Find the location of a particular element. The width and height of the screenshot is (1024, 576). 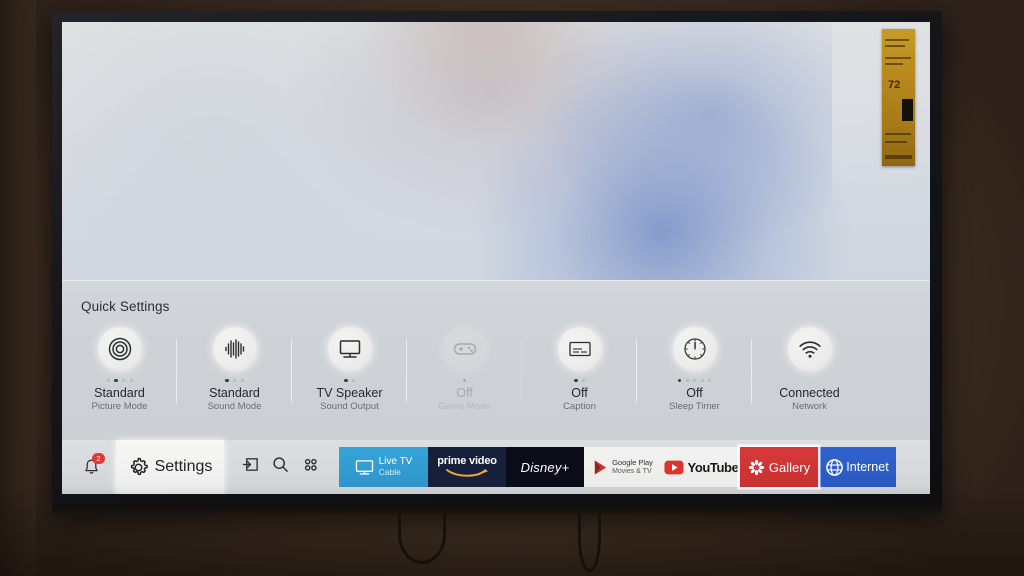

app-tile-live-tv: Live TV Cable is located at coordinates (383, 467).